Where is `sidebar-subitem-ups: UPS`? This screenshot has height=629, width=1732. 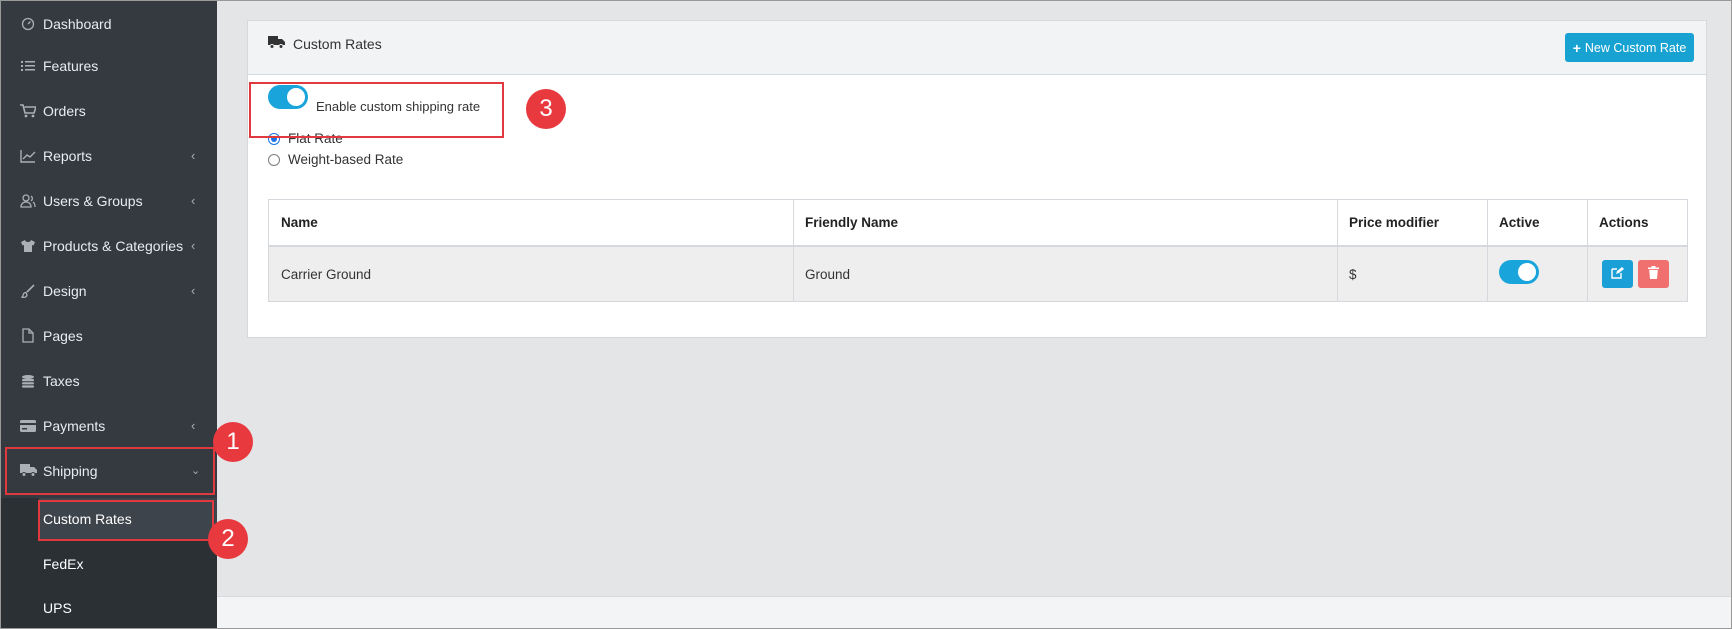
sidebar-subitem-ups: UPS is located at coordinates (109, 606).